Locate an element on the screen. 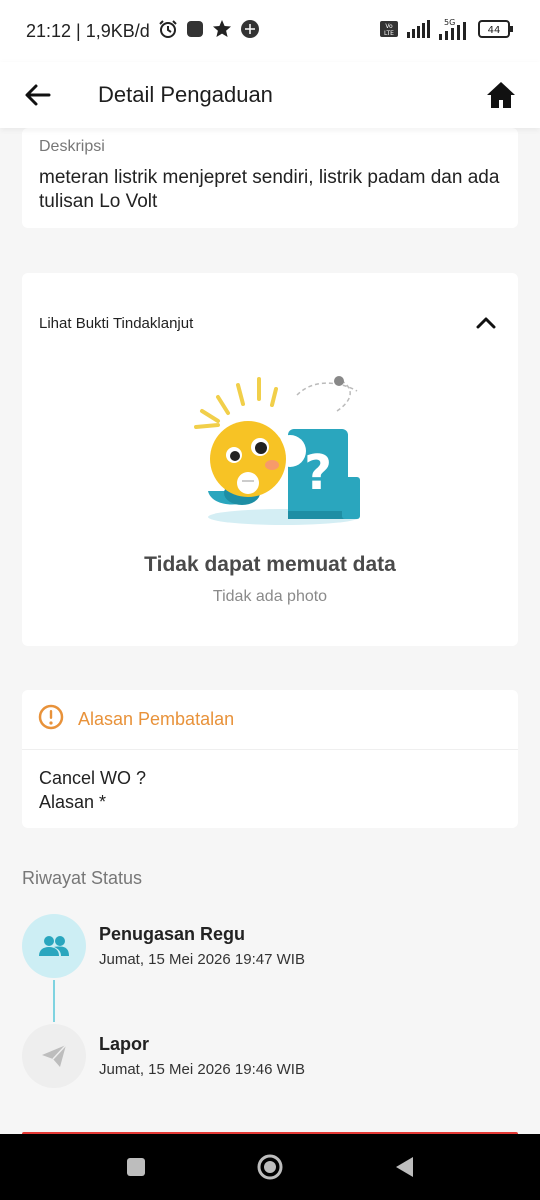  home-button is located at coordinates (501, 95).